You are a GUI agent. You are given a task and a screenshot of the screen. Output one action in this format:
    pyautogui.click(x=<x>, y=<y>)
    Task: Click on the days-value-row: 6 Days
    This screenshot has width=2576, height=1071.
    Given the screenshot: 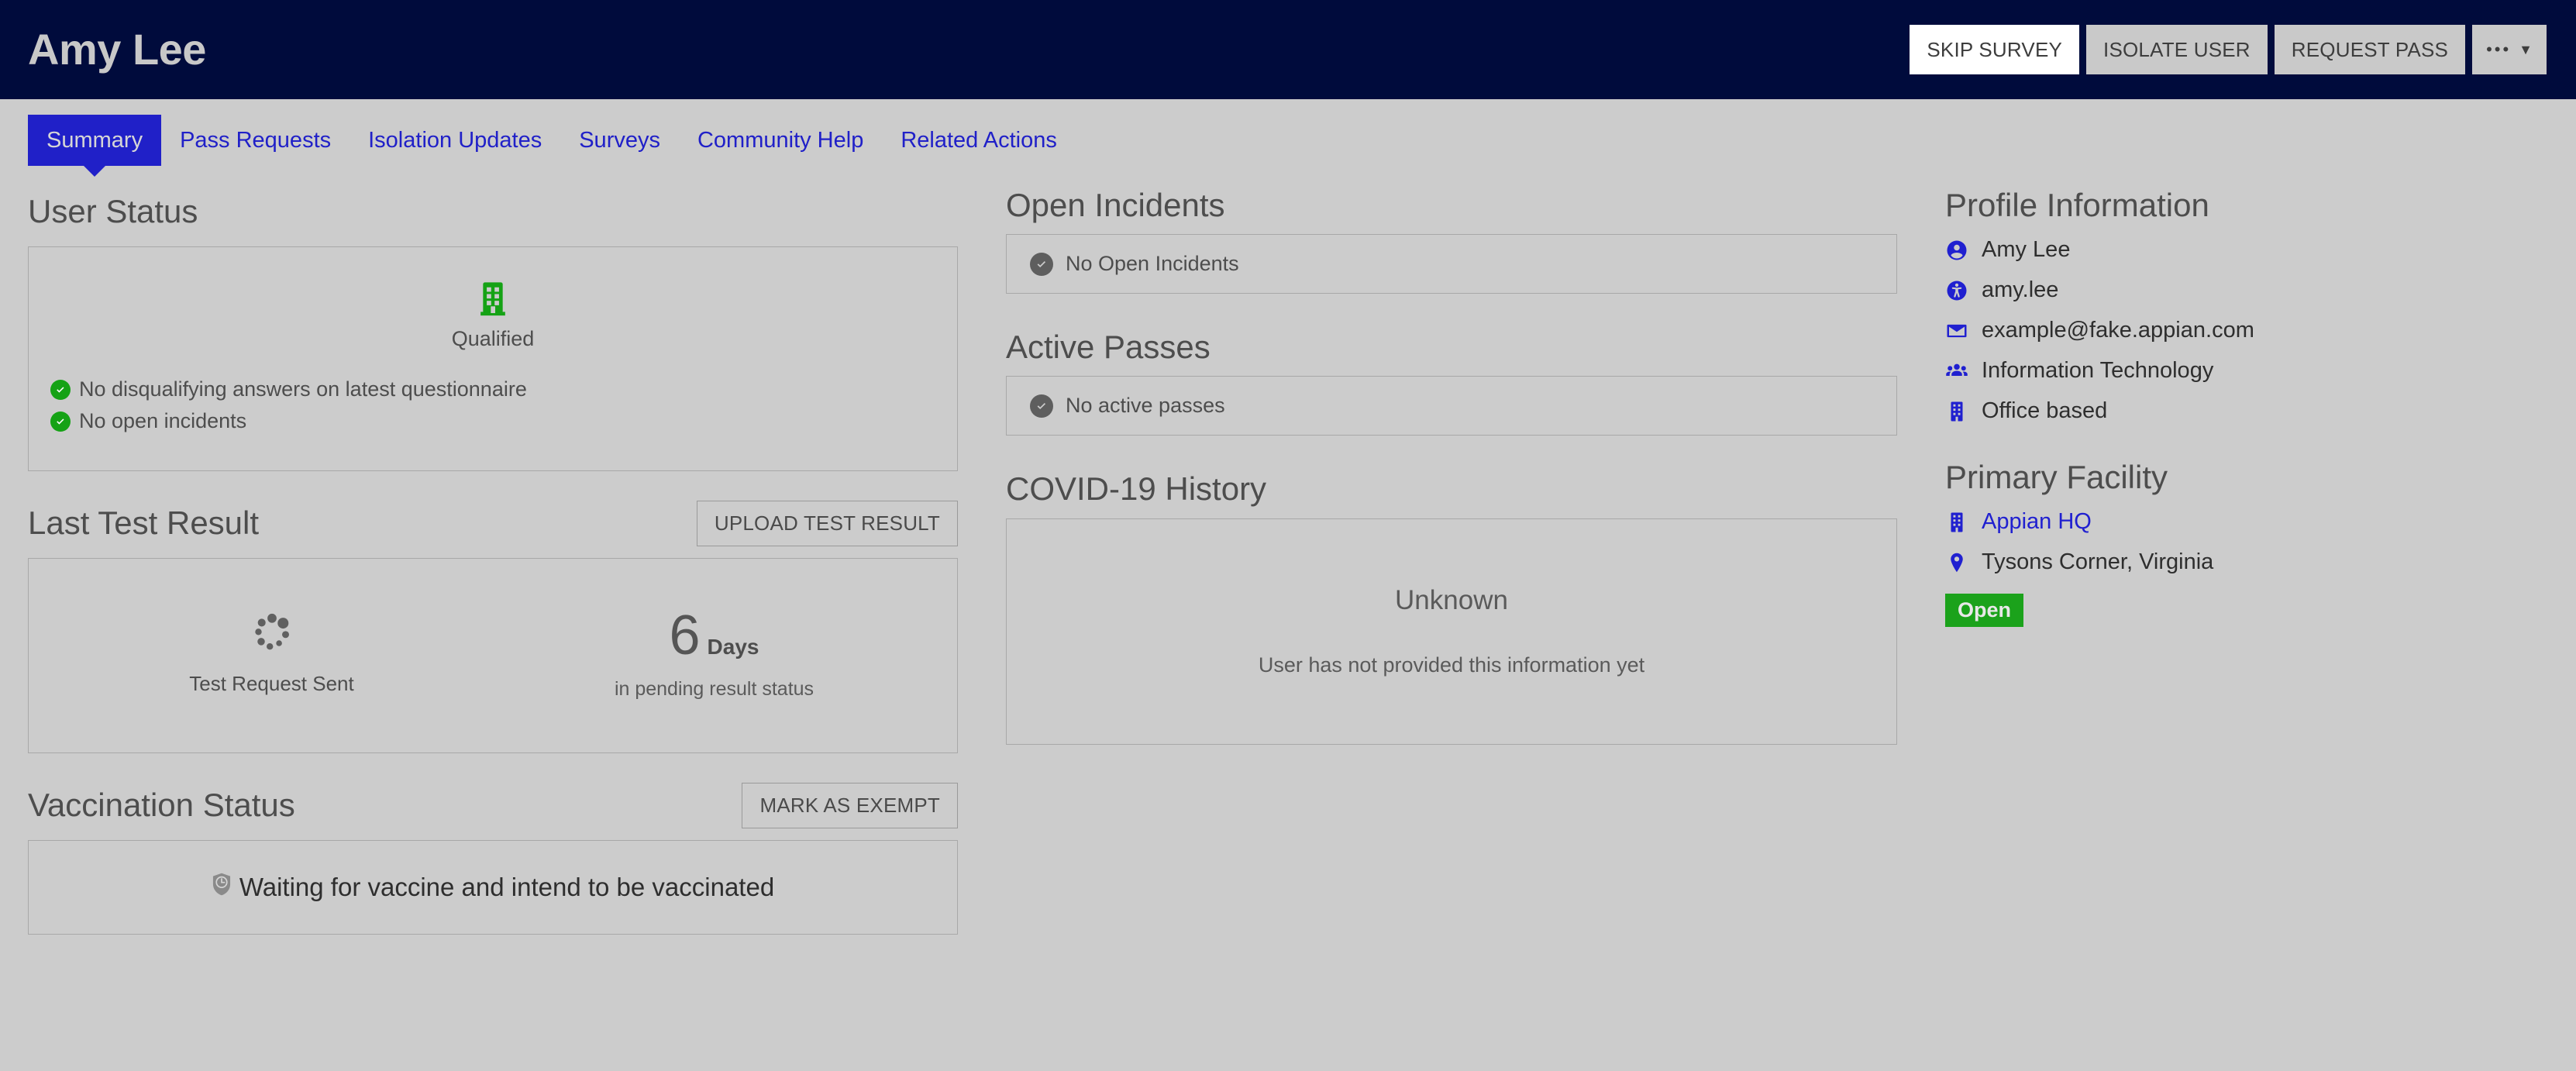 What is the action you would take?
    pyautogui.click(x=714, y=635)
    